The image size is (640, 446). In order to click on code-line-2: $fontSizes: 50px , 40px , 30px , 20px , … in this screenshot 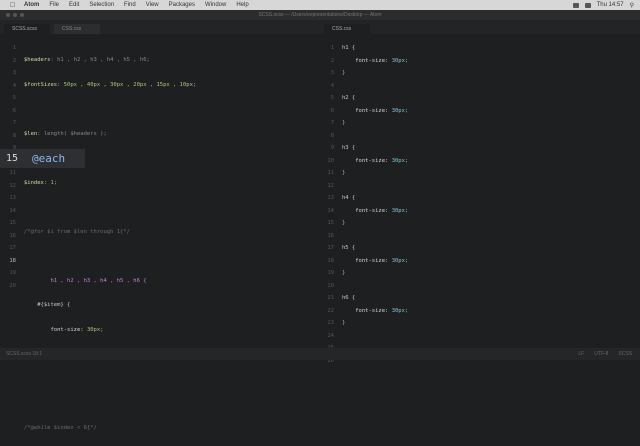, I will do `click(110, 84)`.